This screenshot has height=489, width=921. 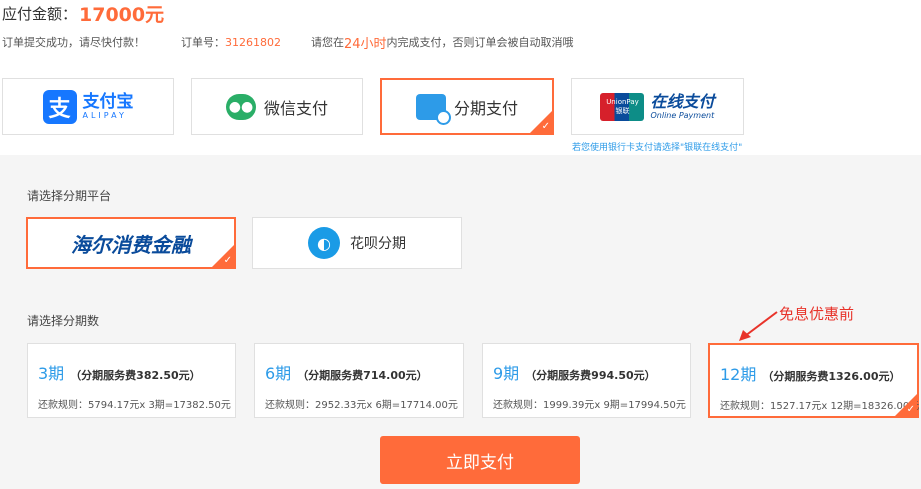 I want to click on annotation-arrow-icon, so click(x=758, y=326).